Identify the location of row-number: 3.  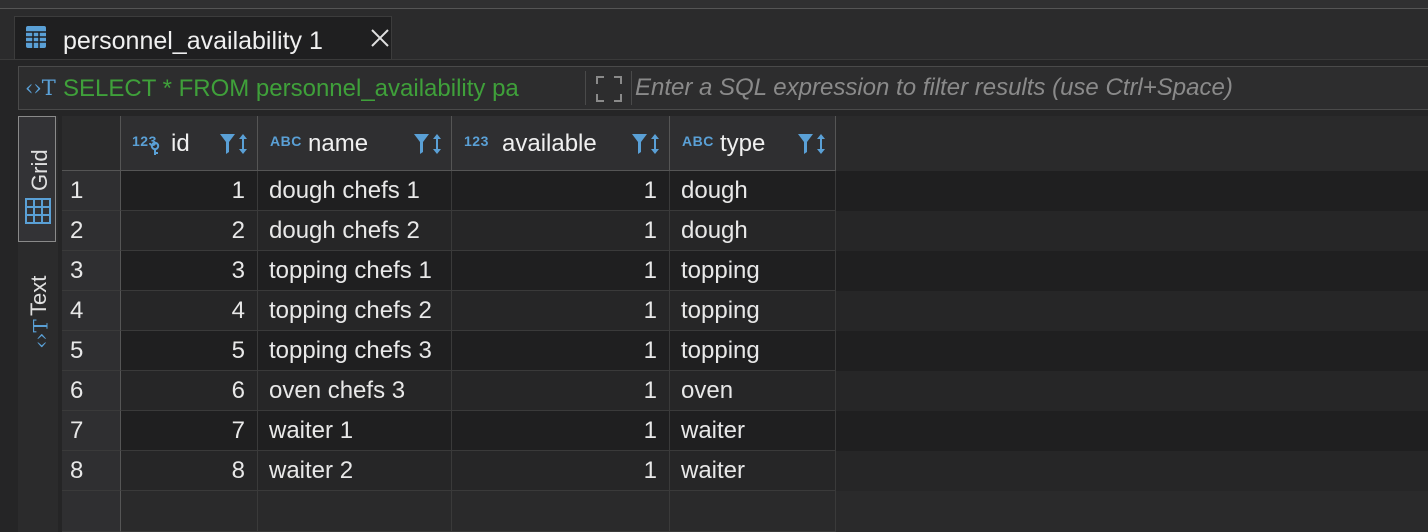
(91, 271).